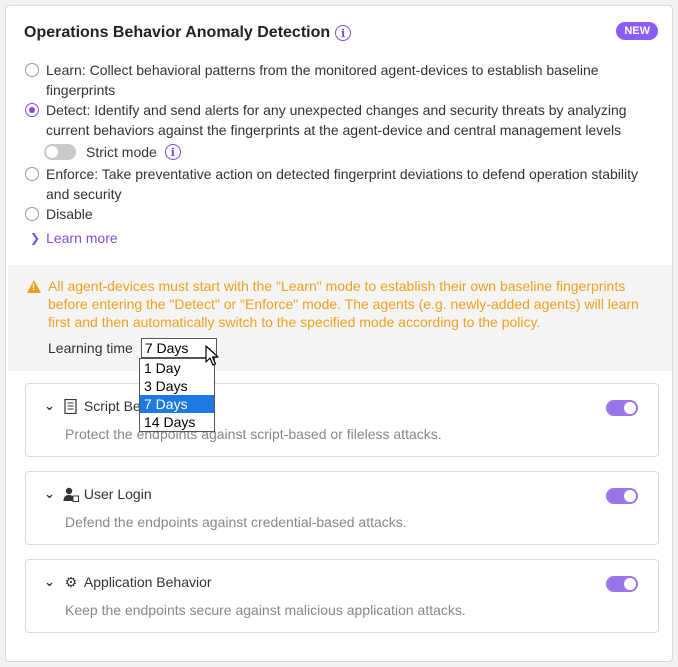 Image resolution: width=678 pixels, height=667 pixels. What do you see at coordinates (71, 494) in the screenshot?
I see `user-login-icon` at bounding box center [71, 494].